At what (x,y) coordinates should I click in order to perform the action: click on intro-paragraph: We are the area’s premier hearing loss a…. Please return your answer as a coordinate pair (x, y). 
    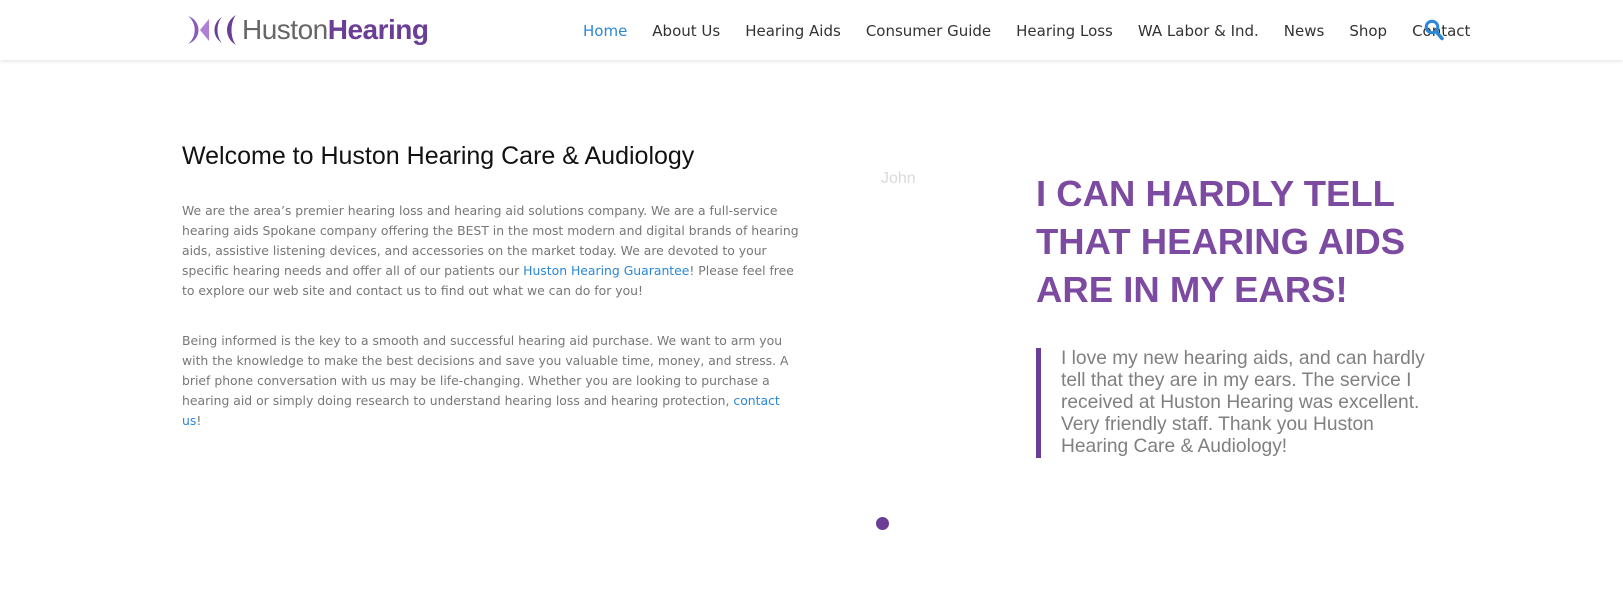
    Looking at the image, I should click on (492, 251).